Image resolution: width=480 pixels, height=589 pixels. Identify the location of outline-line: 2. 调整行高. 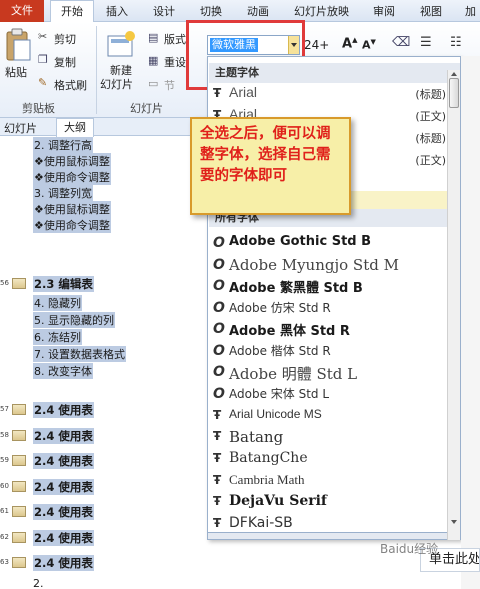
(63, 145).